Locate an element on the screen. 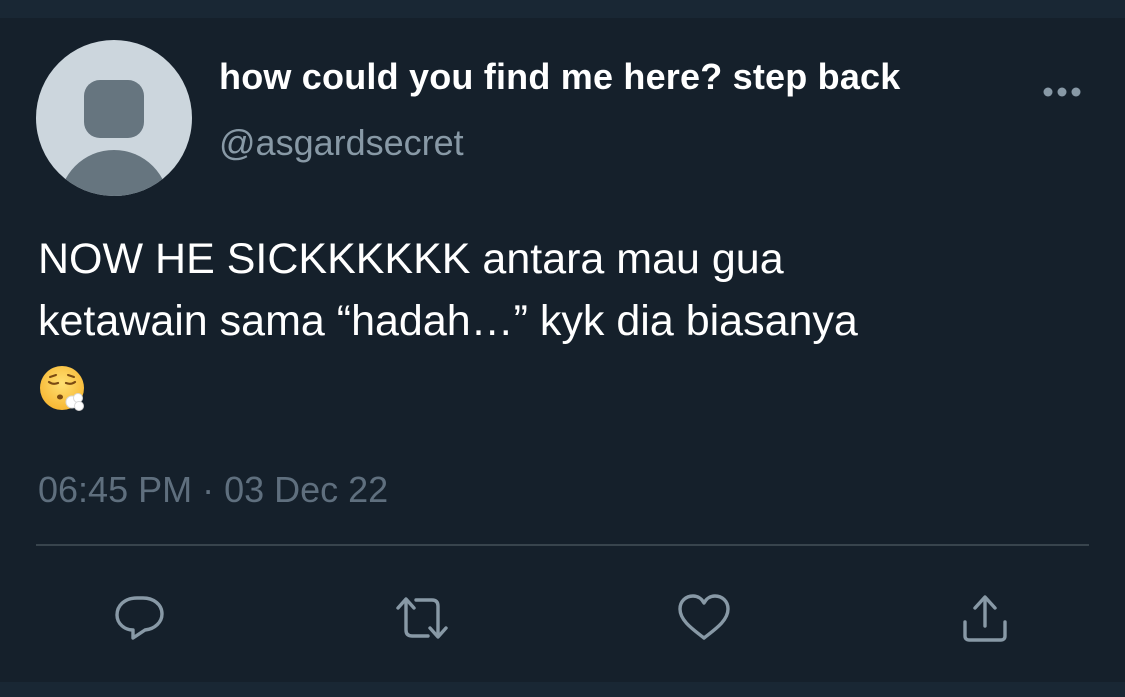 This screenshot has height=697, width=1125. tweet-timestamp: 06:45 PM · 03 Dec 22 is located at coordinates (213, 490).